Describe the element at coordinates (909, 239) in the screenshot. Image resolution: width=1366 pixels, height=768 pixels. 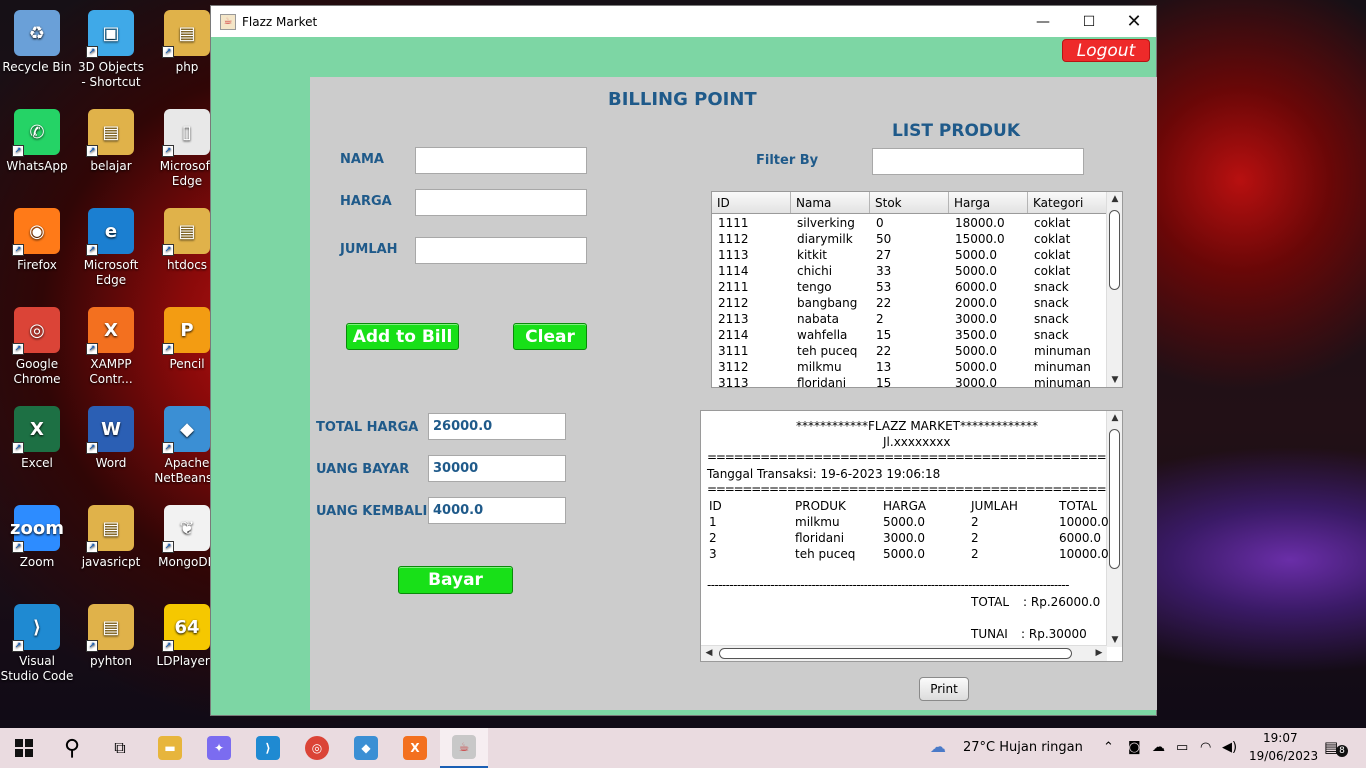
I see `table-row: 1112 diarymilk 50 15000.0 coklat` at that location.